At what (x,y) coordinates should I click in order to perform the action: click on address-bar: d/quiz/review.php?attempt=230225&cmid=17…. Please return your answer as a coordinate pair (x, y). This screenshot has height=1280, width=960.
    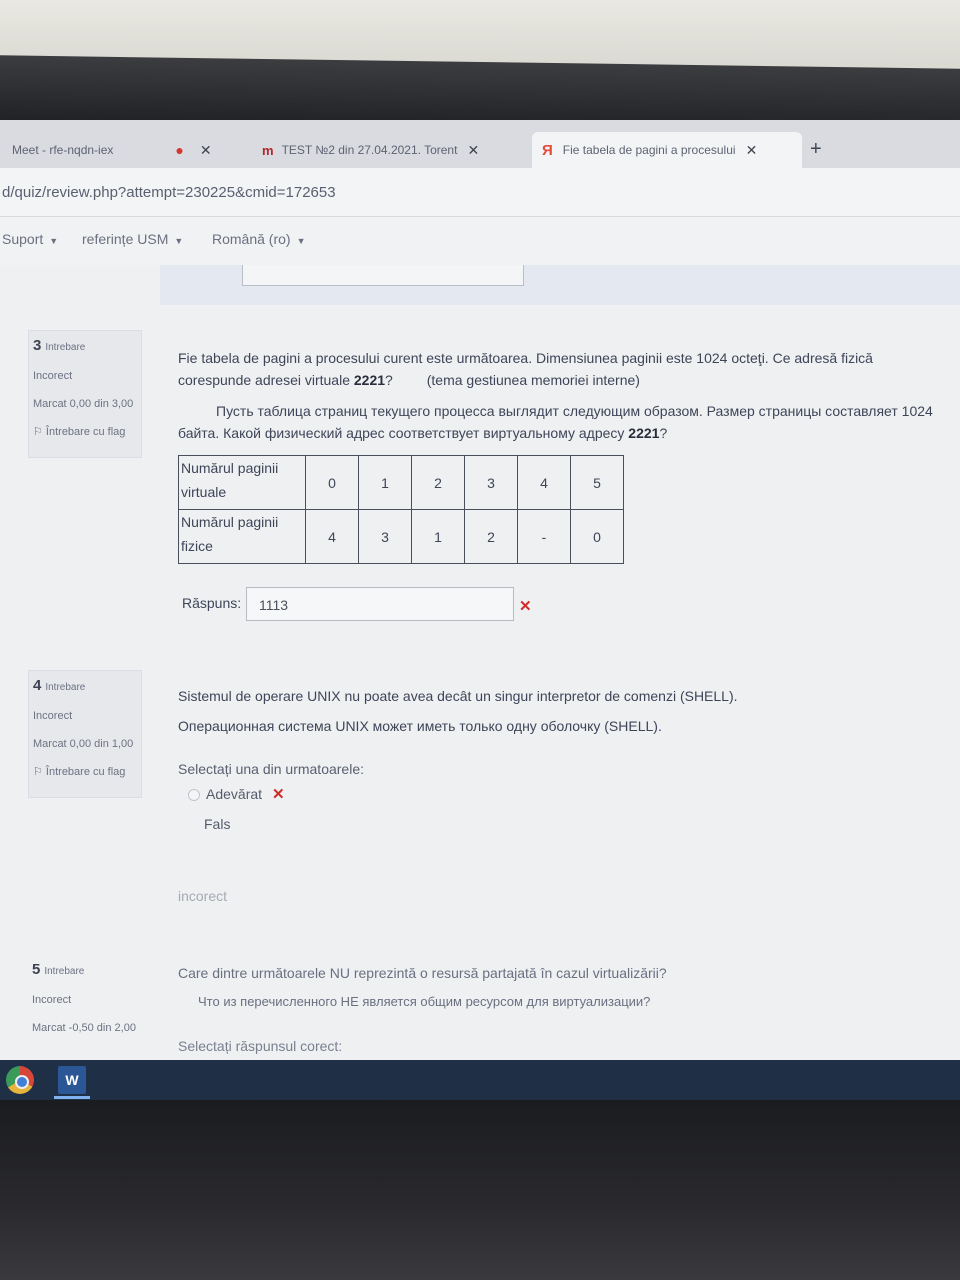
    Looking at the image, I should click on (480, 192).